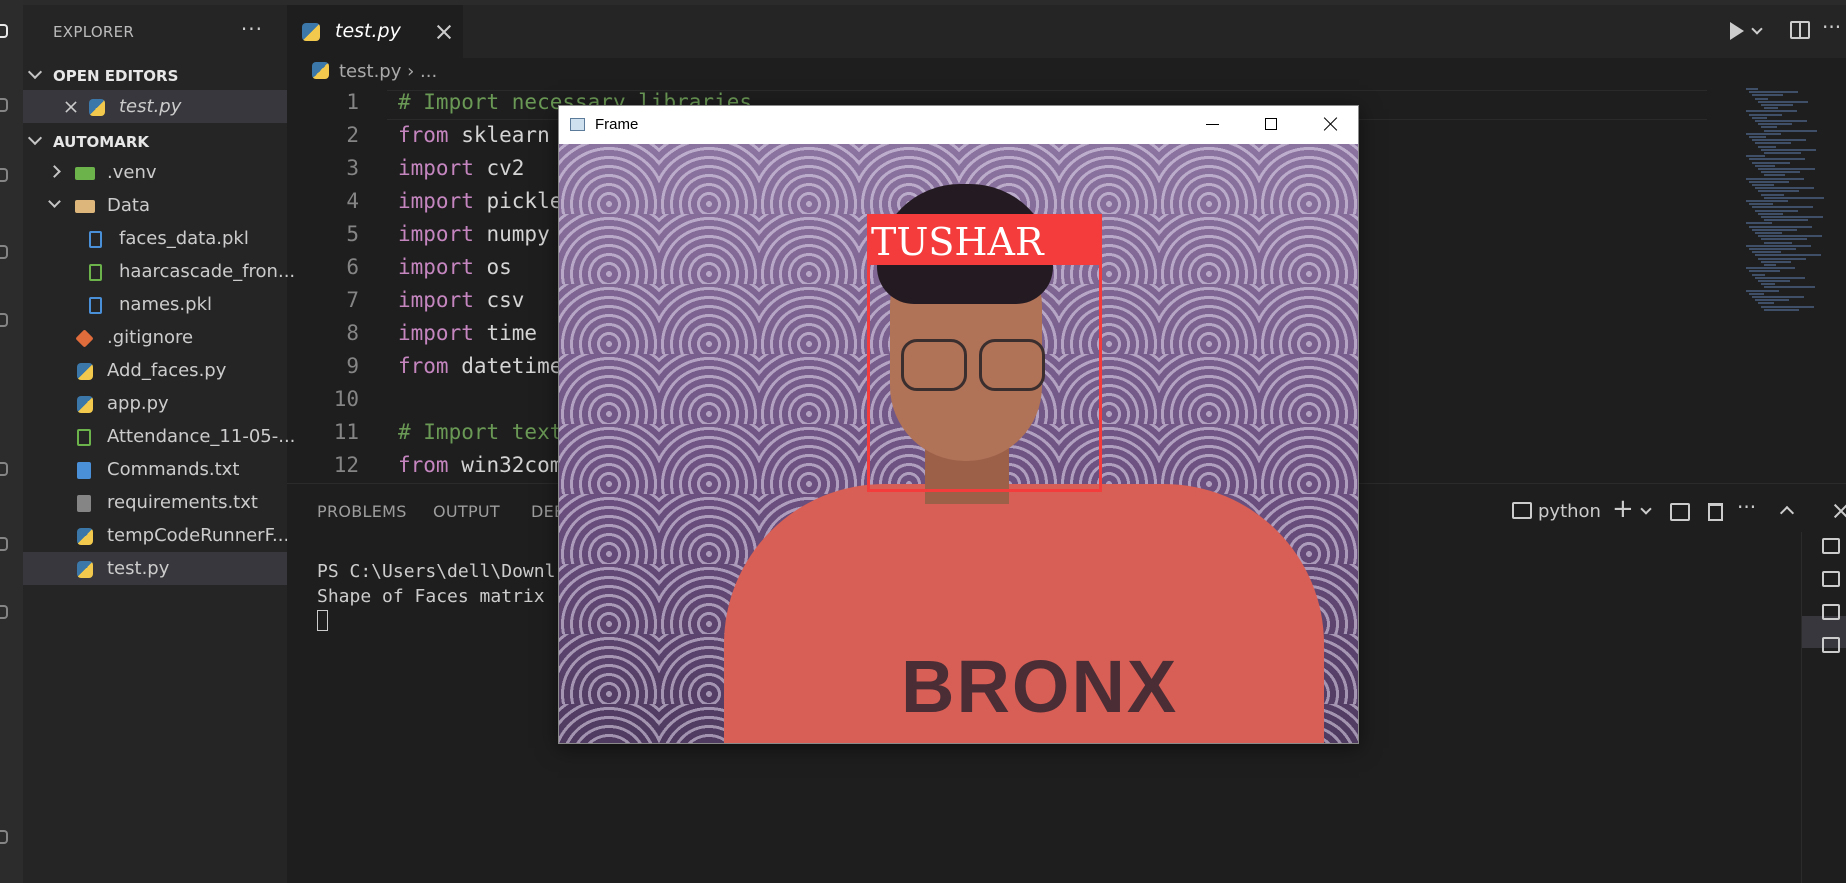 The image size is (1846, 883). I want to click on line-number: 8, so click(352, 333).